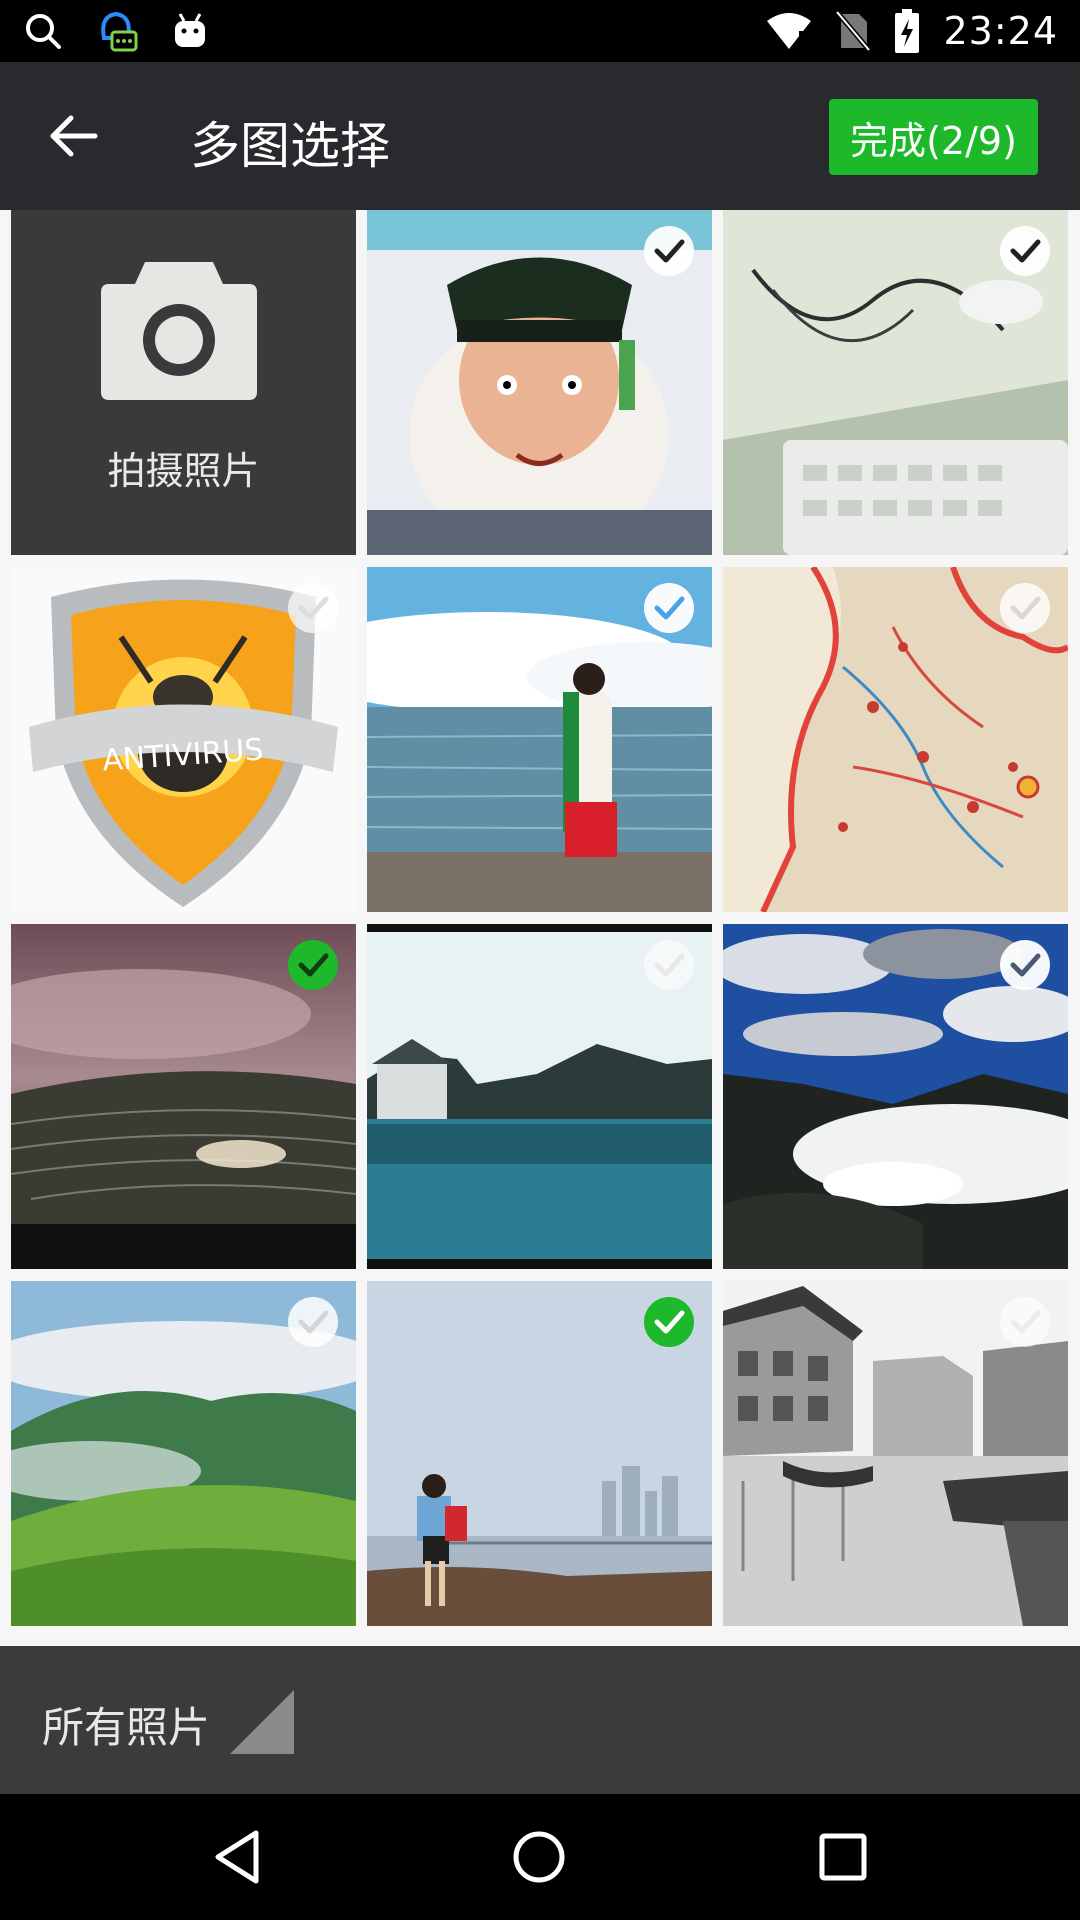 This screenshot has width=1080, height=1920. Describe the element at coordinates (126, 1724) in the screenshot. I see `album-label: 所有照片` at that location.